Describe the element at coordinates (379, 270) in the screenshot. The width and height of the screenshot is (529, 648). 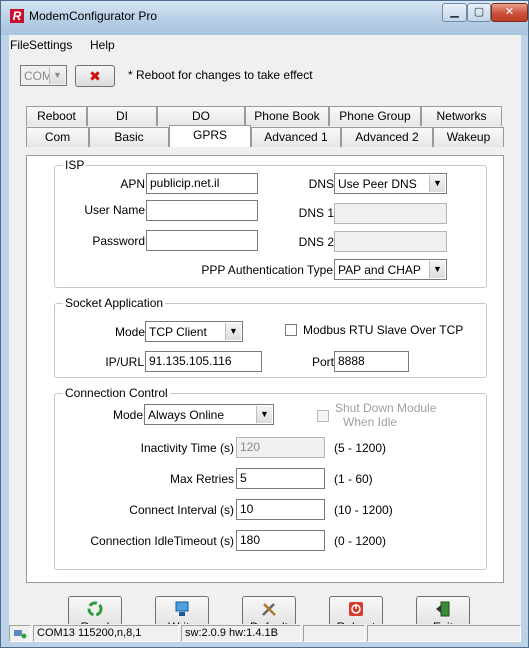
I see `ppp-auth-select-value: PAP and CHAP` at that location.